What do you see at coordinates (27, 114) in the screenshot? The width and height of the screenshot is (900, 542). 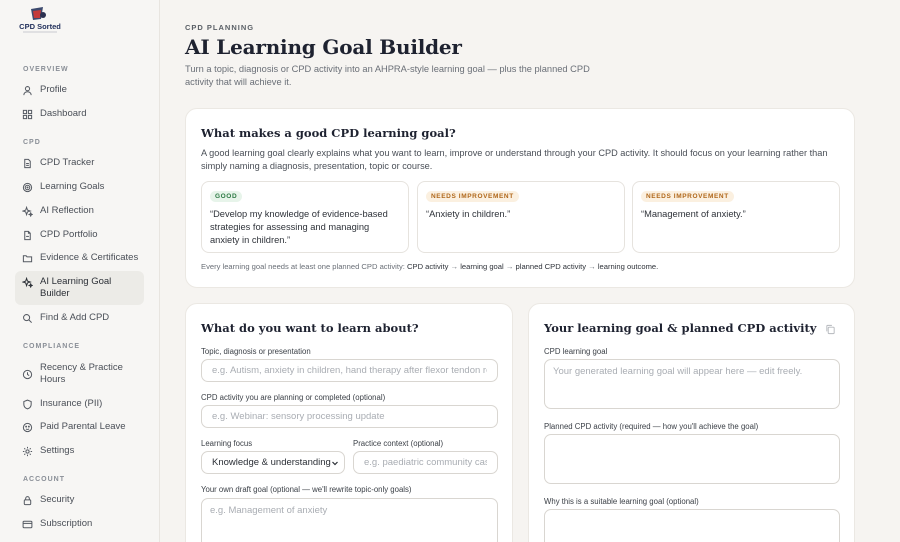 I see `dashboard-icon` at bounding box center [27, 114].